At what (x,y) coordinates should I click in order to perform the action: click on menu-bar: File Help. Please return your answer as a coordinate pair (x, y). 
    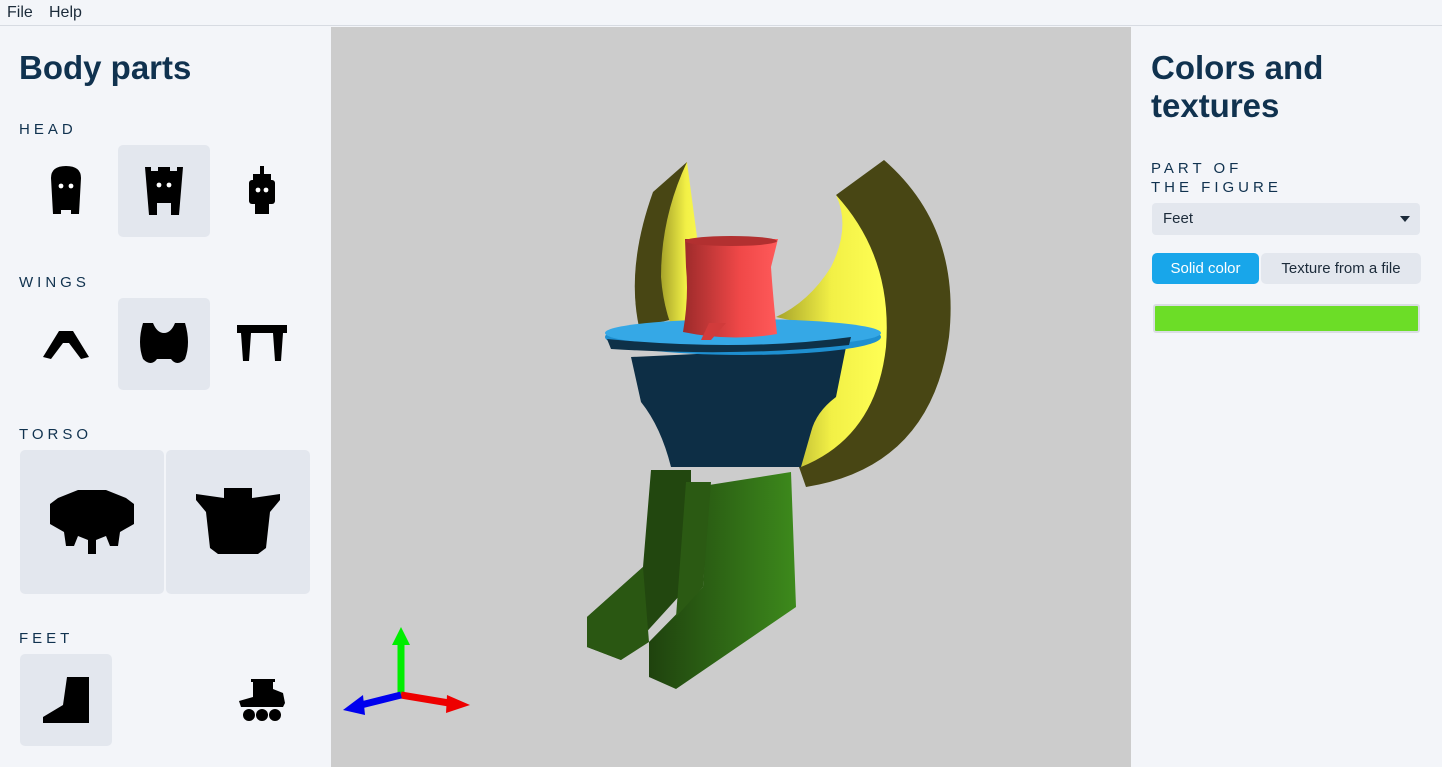
    Looking at the image, I should click on (721, 13).